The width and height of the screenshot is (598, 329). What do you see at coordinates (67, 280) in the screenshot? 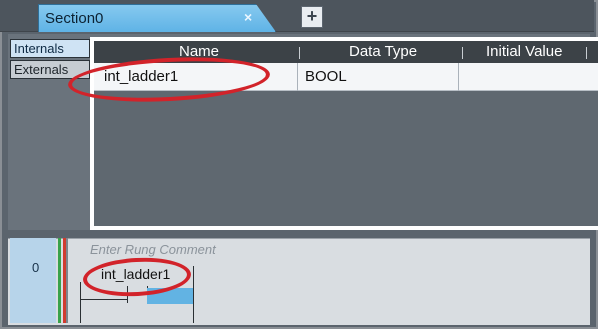
I see `left-power-rail-line` at bounding box center [67, 280].